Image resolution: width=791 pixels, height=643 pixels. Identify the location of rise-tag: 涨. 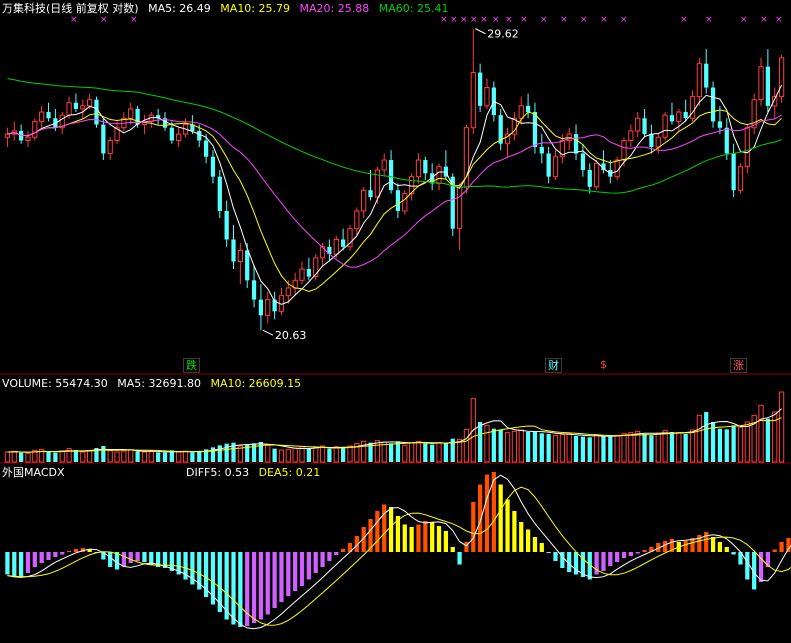
(738, 365).